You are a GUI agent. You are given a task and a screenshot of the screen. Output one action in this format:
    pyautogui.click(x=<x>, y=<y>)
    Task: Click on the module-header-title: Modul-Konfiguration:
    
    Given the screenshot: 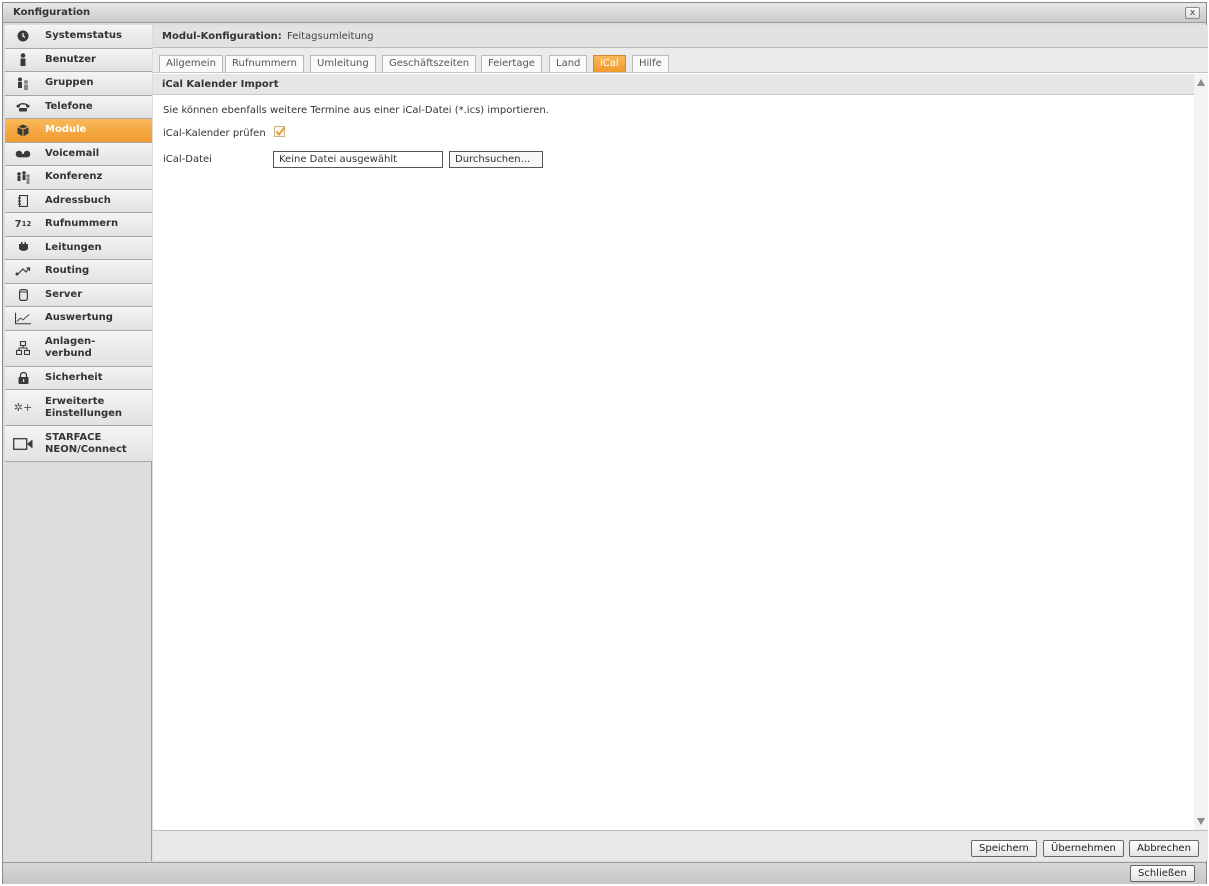 What is the action you would take?
    pyautogui.click(x=222, y=36)
    